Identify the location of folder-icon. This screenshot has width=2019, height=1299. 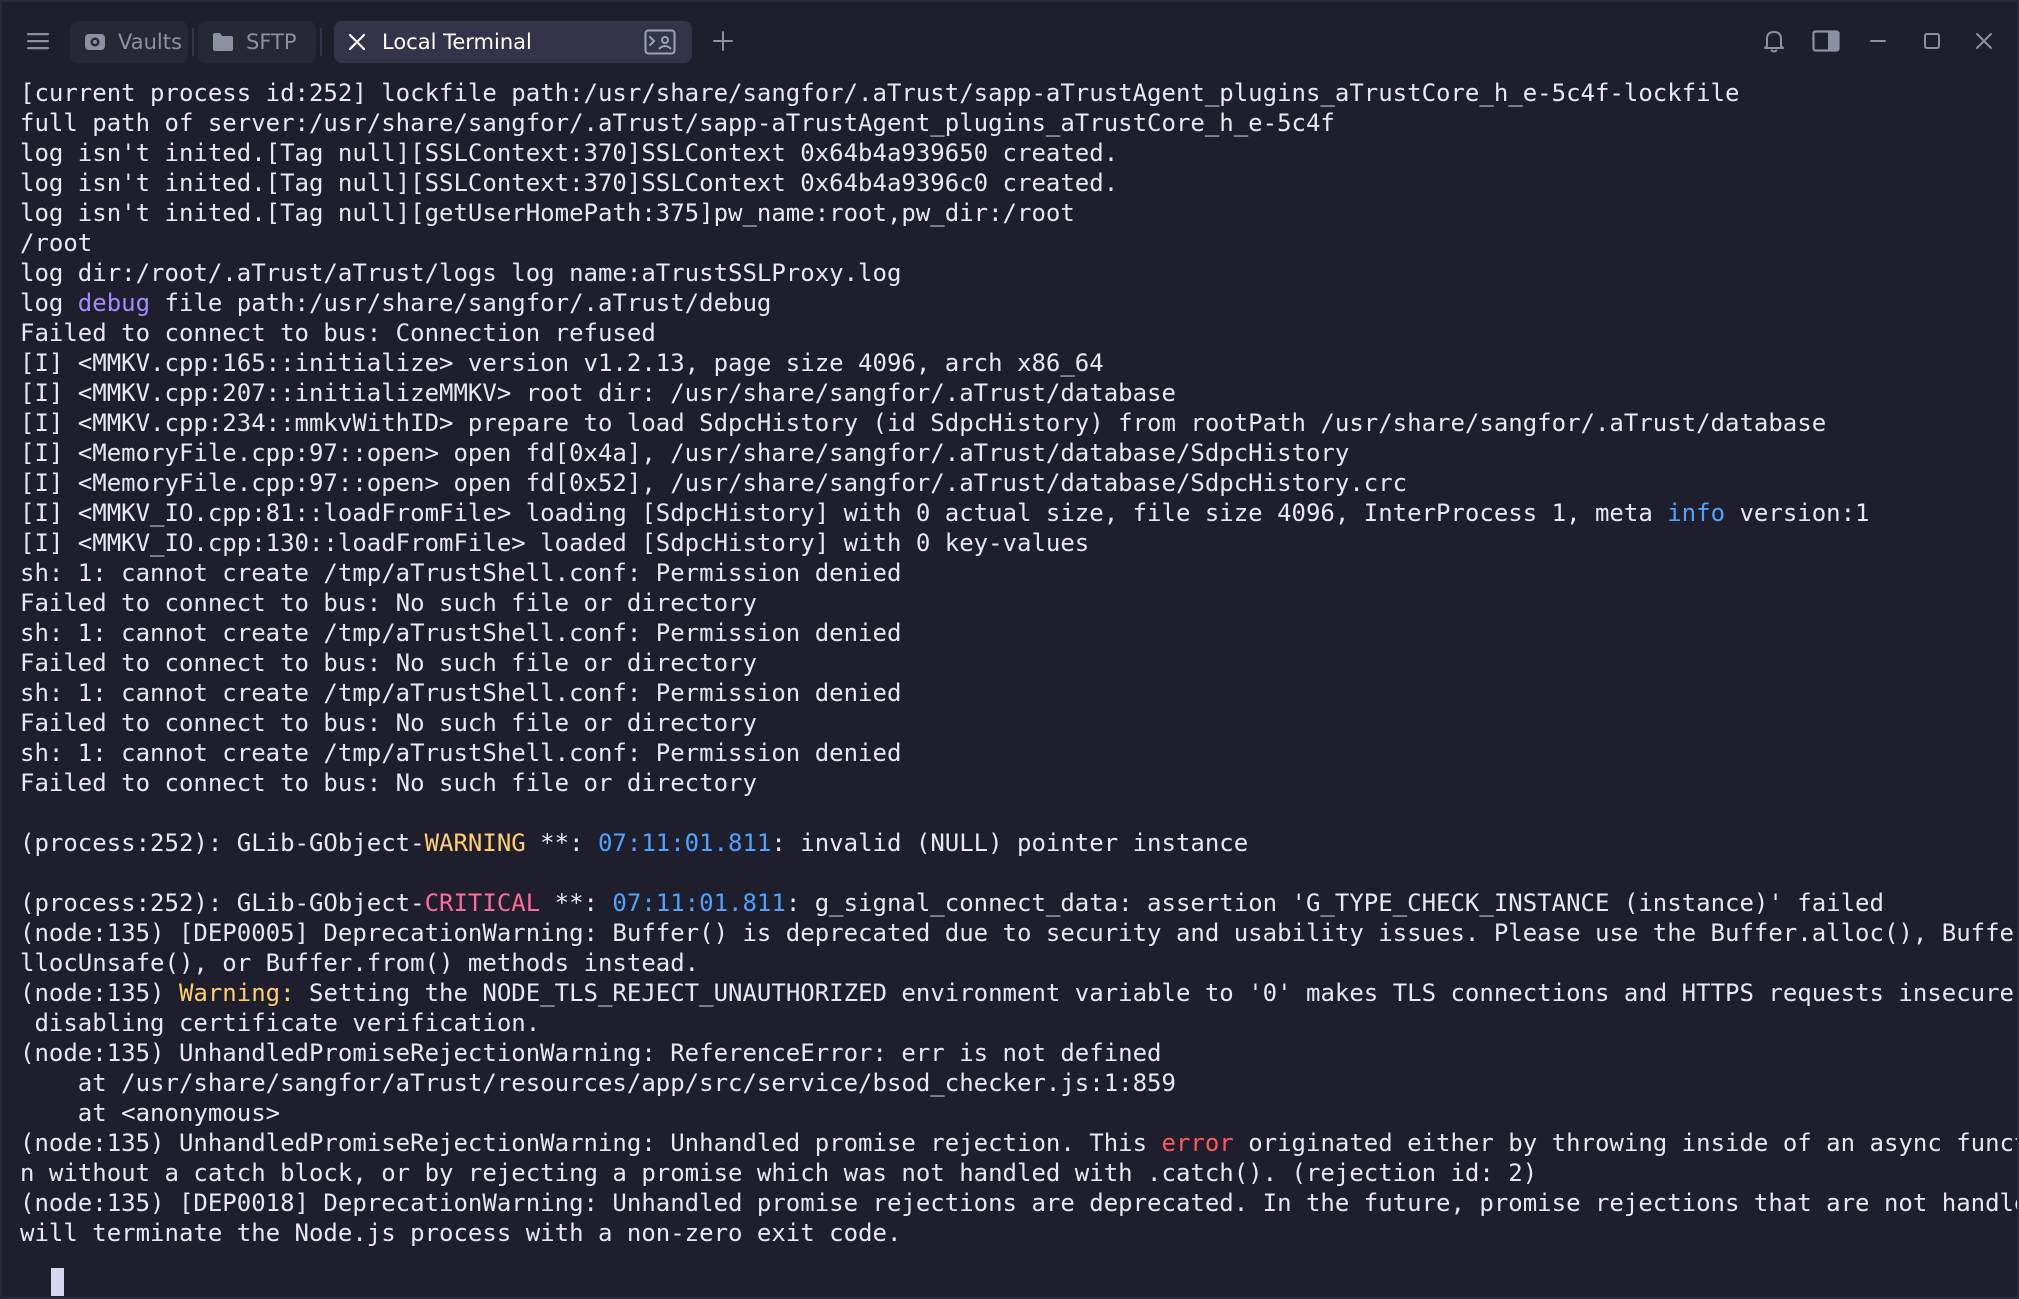
(223, 42).